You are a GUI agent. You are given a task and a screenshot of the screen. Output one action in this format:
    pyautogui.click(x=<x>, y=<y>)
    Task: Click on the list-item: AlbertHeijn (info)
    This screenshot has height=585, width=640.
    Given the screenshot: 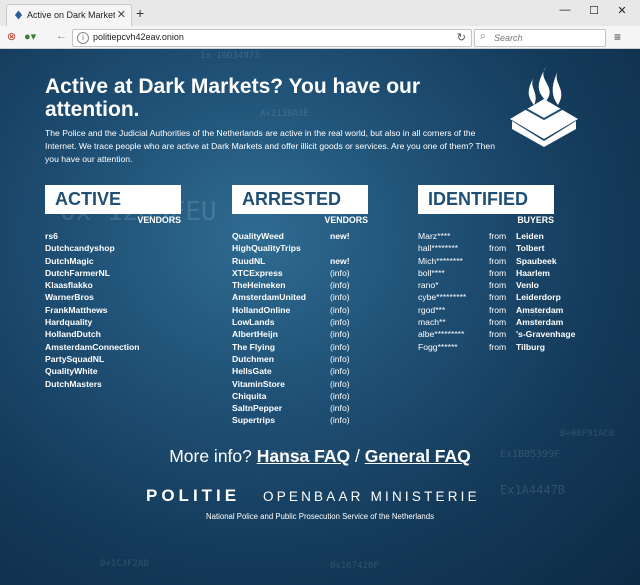 What is the action you would take?
    pyautogui.click(x=300, y=334)
    